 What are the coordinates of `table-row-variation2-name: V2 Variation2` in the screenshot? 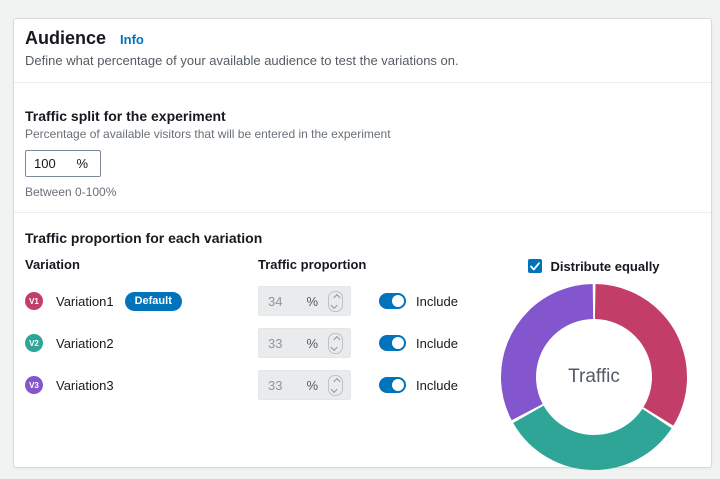 It's located at (141, 343).